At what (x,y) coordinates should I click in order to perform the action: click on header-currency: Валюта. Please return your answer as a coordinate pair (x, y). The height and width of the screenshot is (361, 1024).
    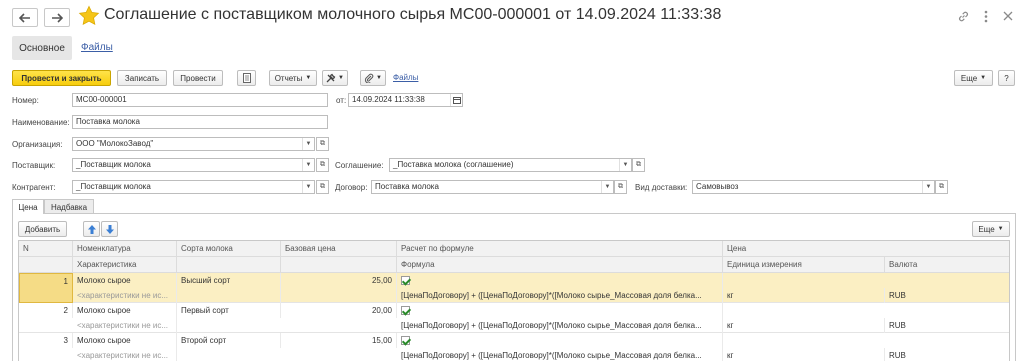
    Looking at the image, I should click on (947, 265).